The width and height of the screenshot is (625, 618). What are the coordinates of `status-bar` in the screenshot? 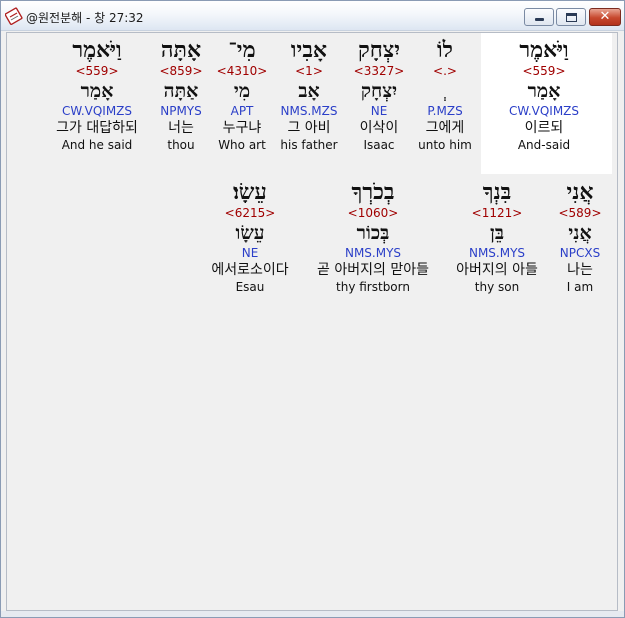 It's located at (312, 614).